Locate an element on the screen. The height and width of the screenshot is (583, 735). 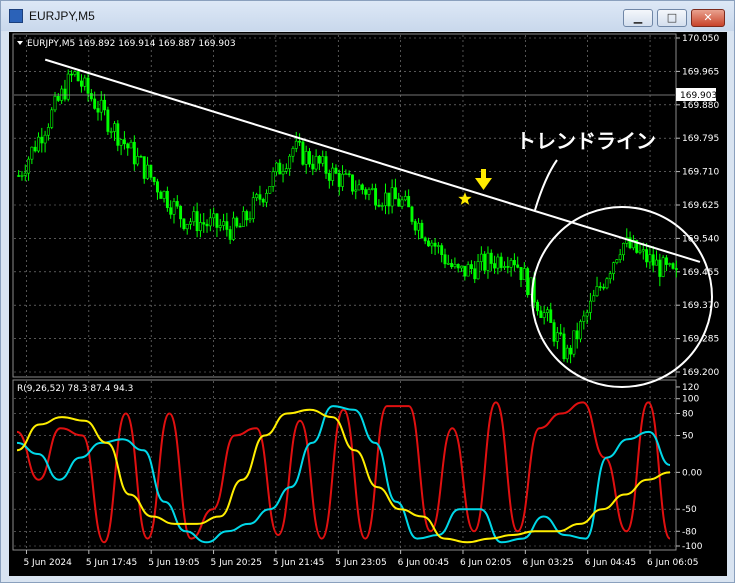
indicator-tick-label: -80 is located at coordinates (689, 532).